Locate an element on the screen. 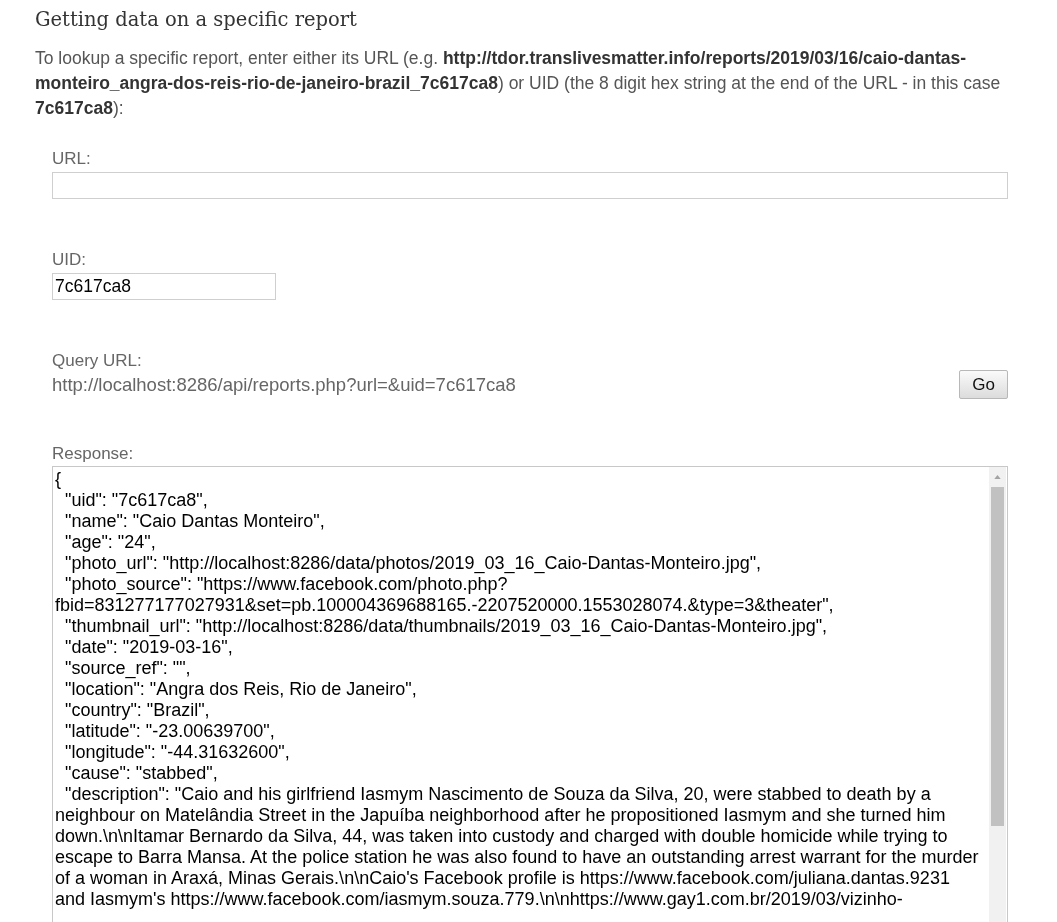  url-input-field is located at coordinates (530, 185).